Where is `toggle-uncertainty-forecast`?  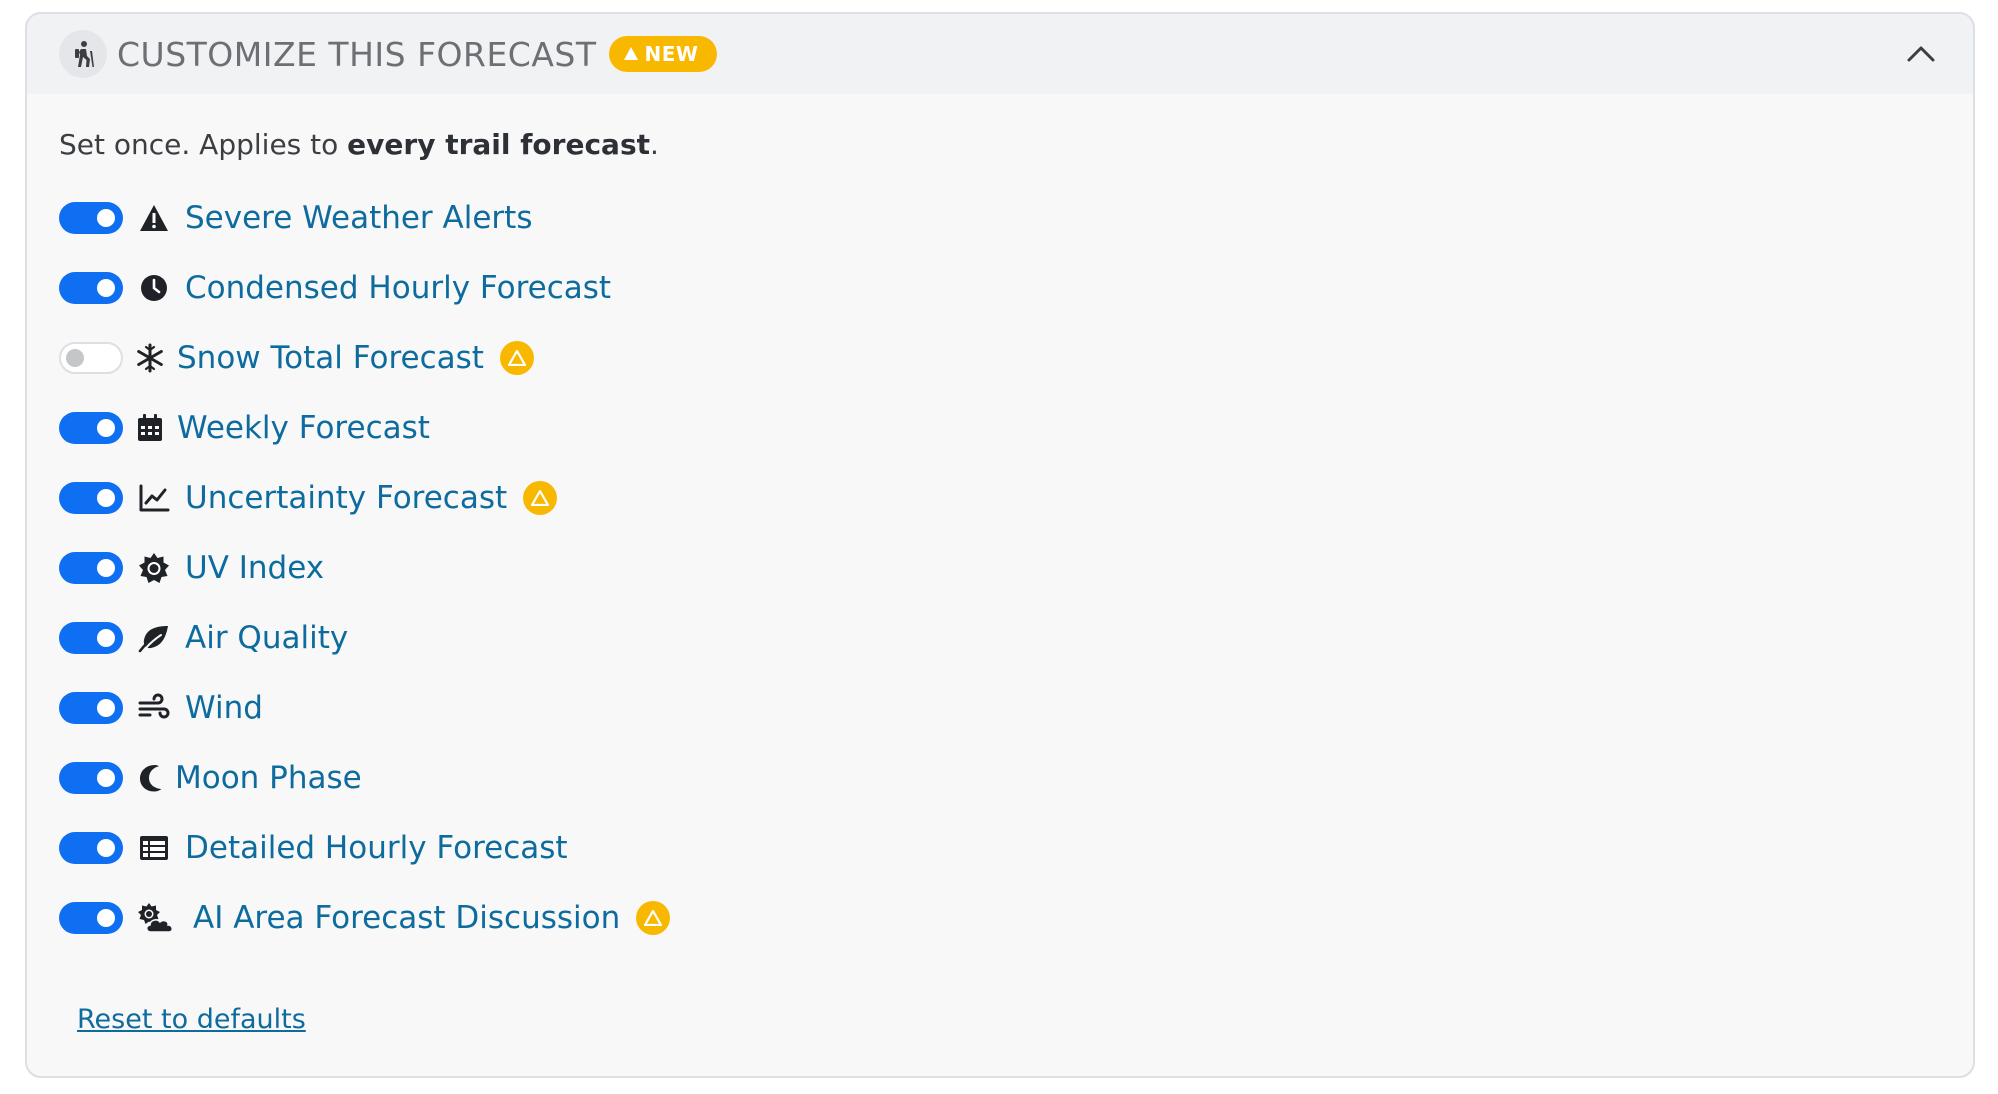 toggle-uncertainty-forecast is located at coordinates (91, 498).